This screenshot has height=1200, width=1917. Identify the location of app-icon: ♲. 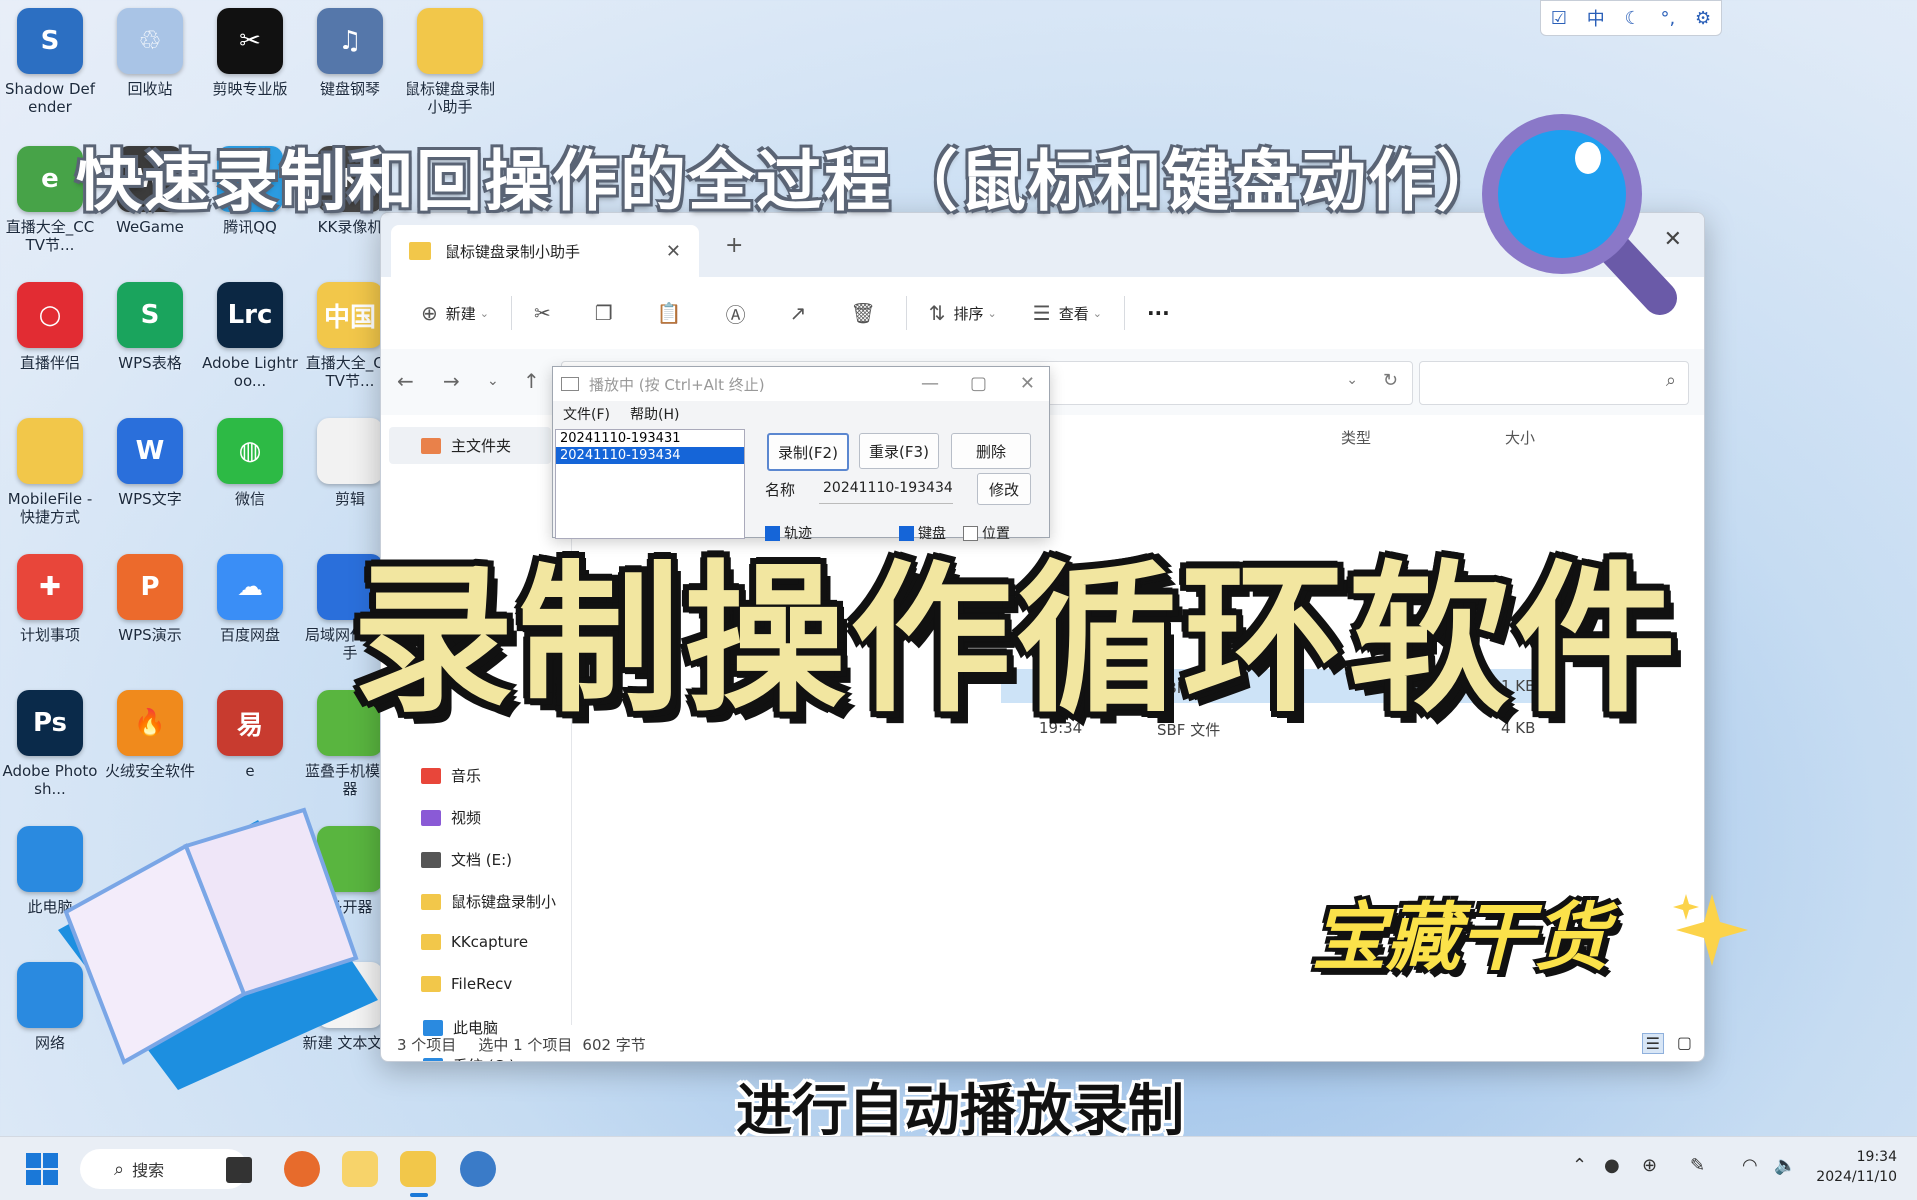
(150, 41).